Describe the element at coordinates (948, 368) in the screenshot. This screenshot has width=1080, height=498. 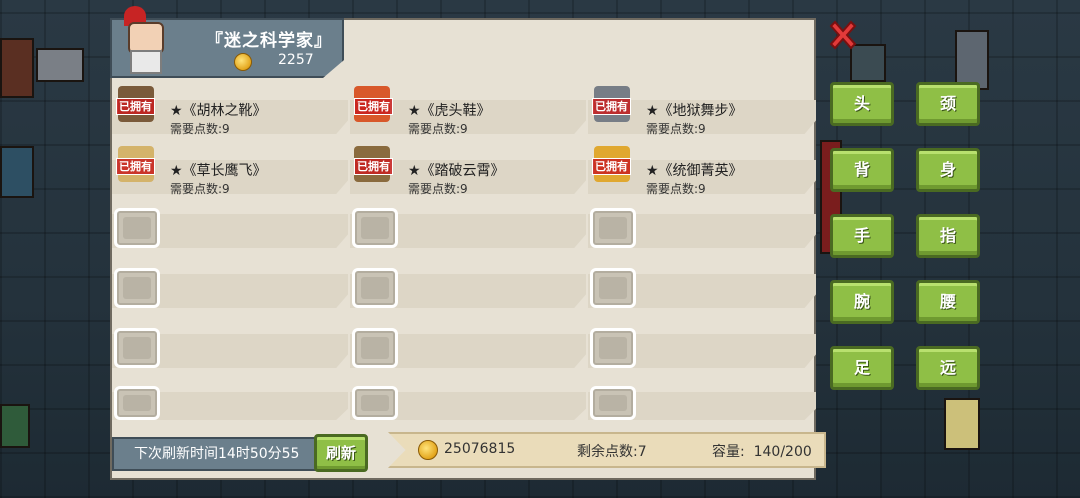
I see `category-ranged-button: 远` at that location.